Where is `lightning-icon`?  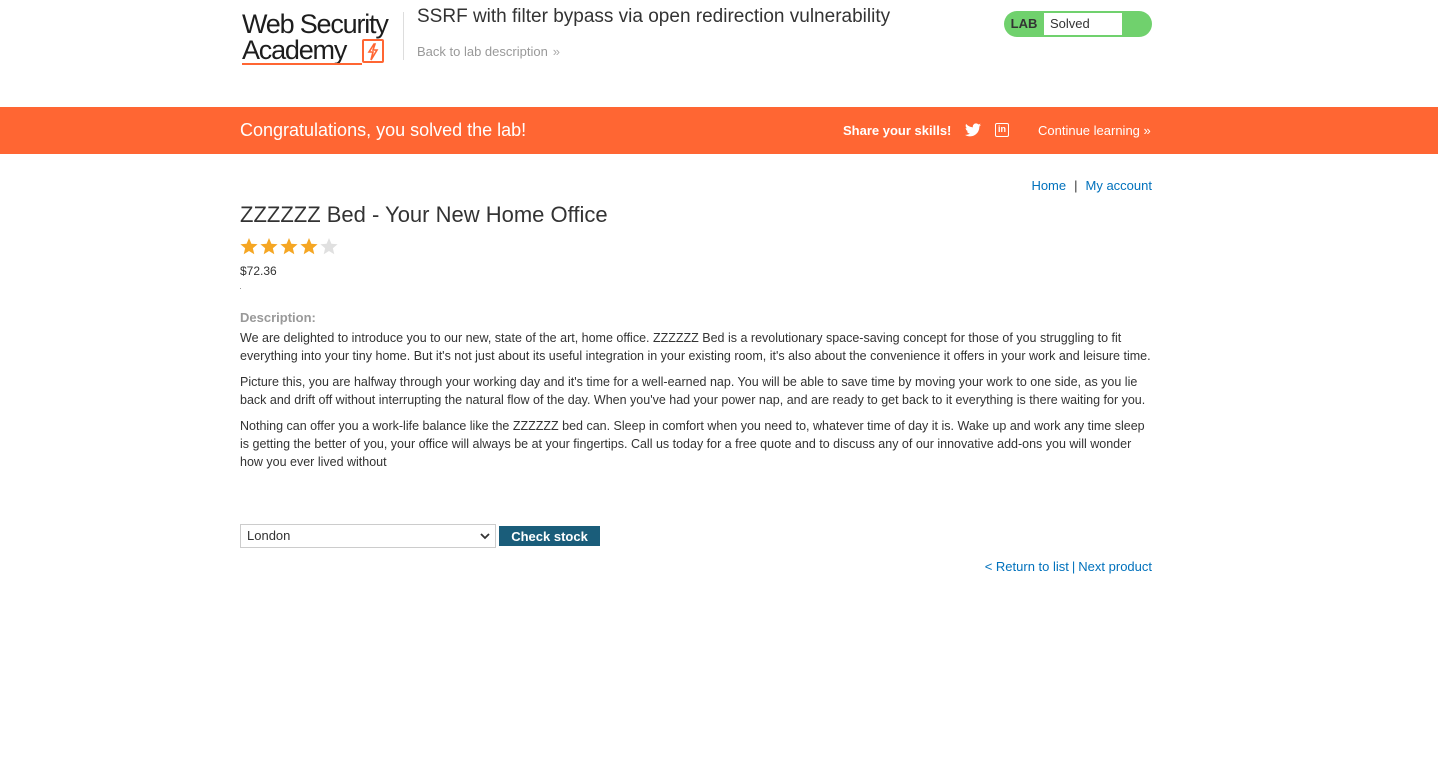
lightning-icon is located at coordinates (373, 51).